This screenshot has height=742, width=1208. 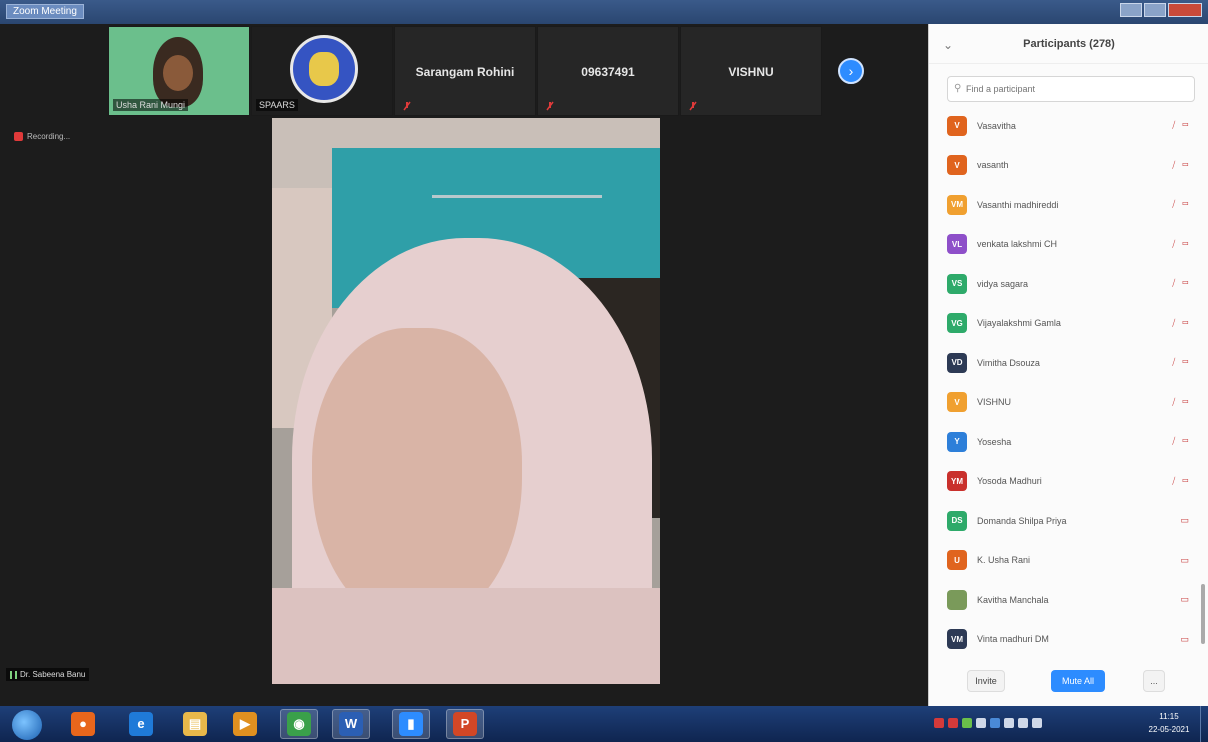 I want to click on maximize-button, so click(x=1155, y=10).